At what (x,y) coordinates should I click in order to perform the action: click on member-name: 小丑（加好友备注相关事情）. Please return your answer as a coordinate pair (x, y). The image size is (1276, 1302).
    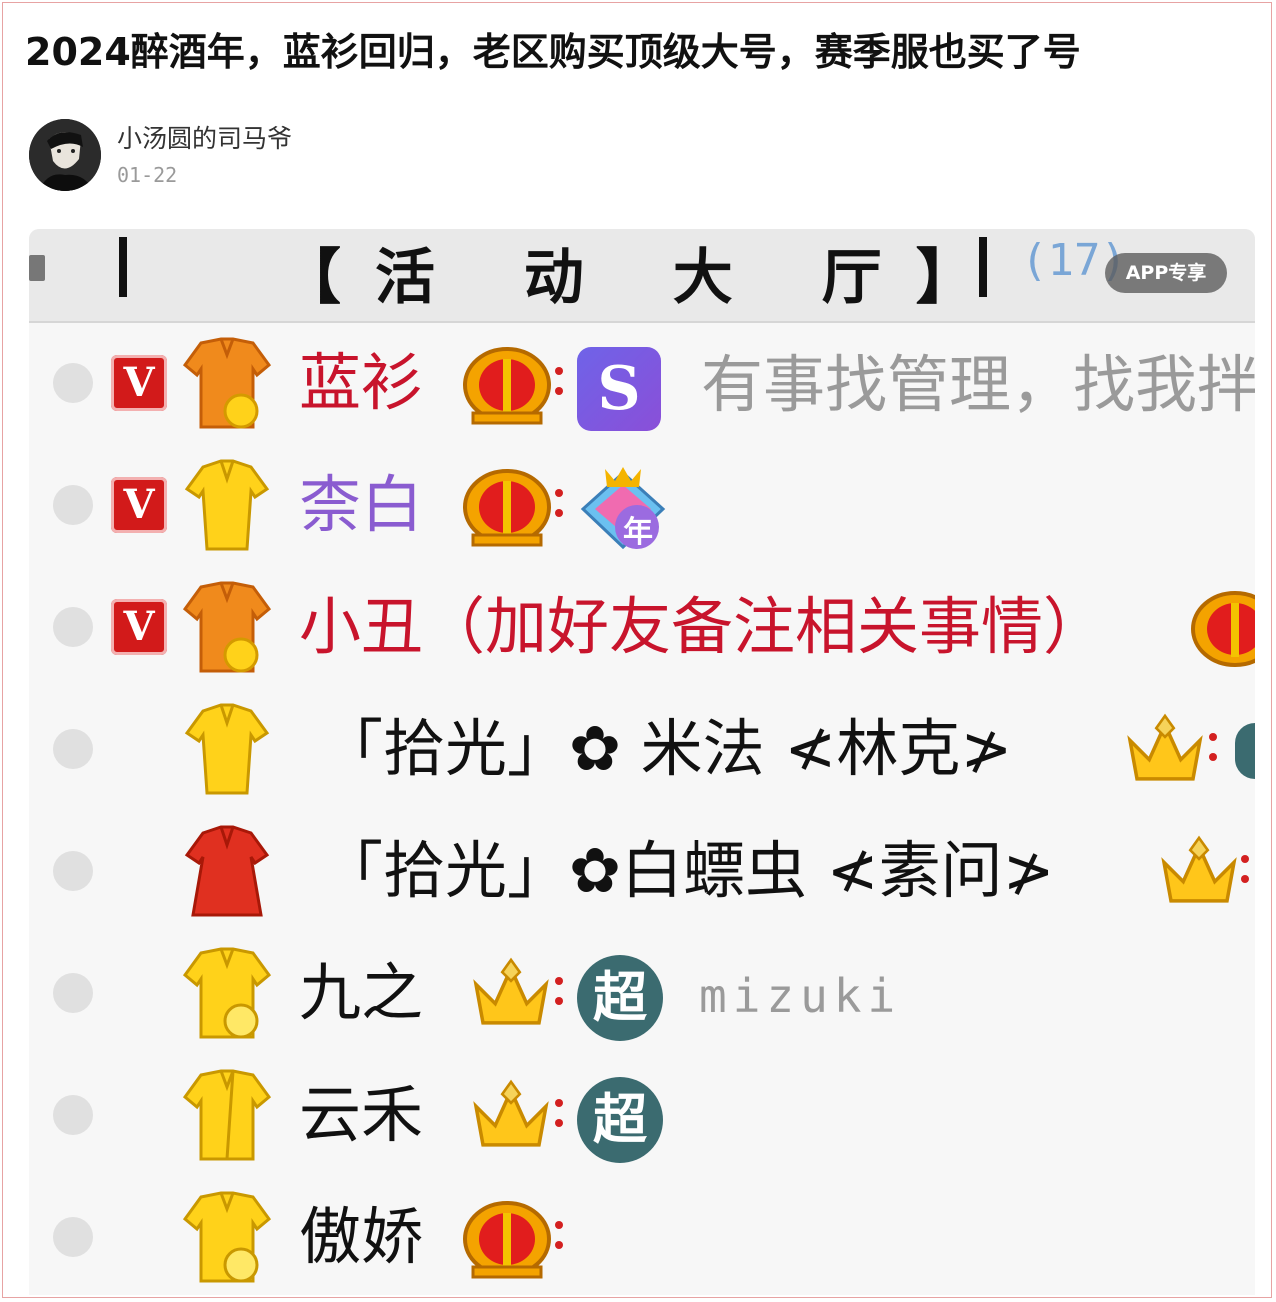
    Looking at the image, I should click on (702, 627).